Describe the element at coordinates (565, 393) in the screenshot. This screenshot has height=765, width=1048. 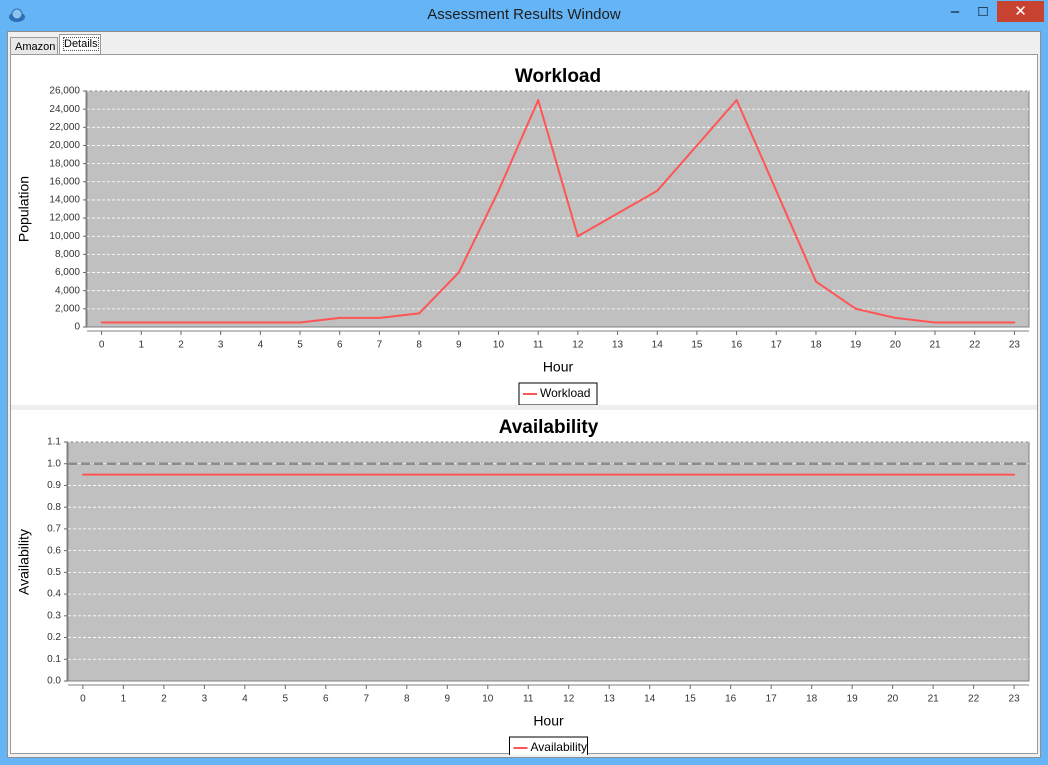
I see `legend-label: Workload` at that location.